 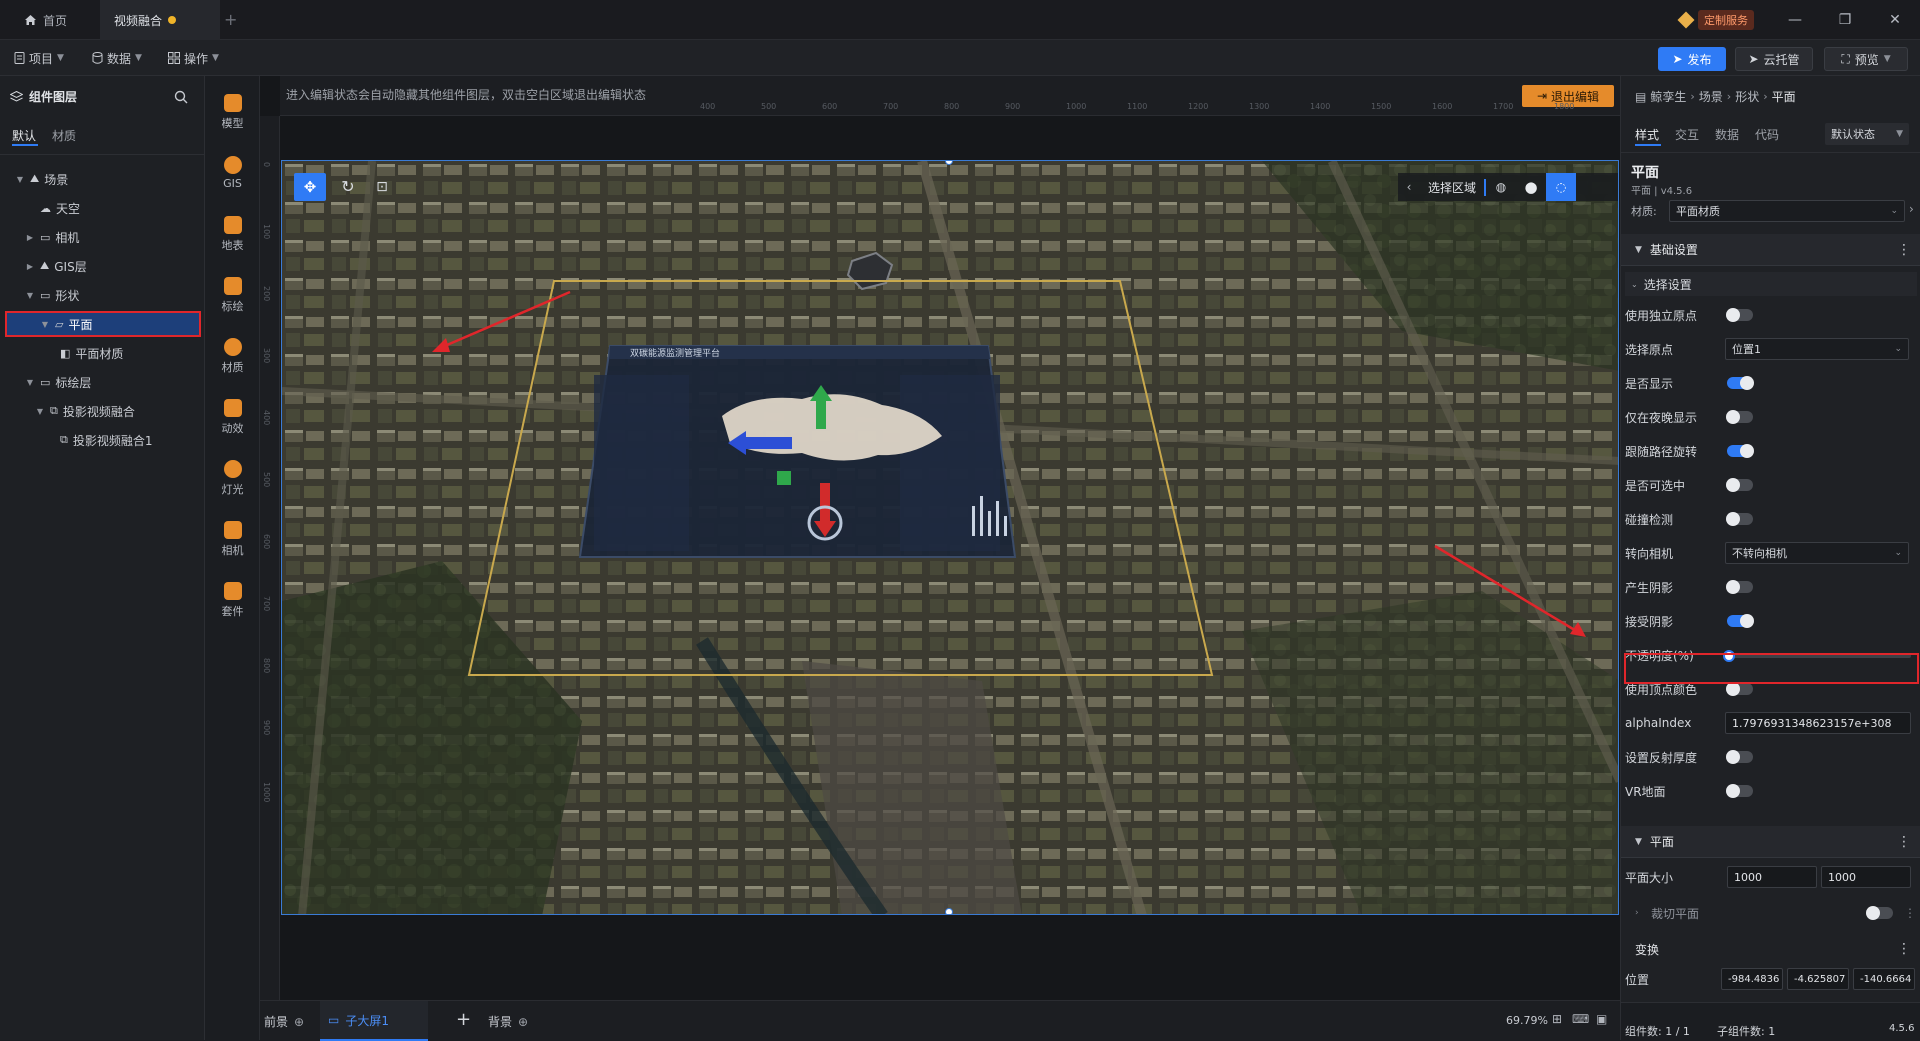 I want to click on menu-operate: 操作 ▼, so click(x=193, y=58).